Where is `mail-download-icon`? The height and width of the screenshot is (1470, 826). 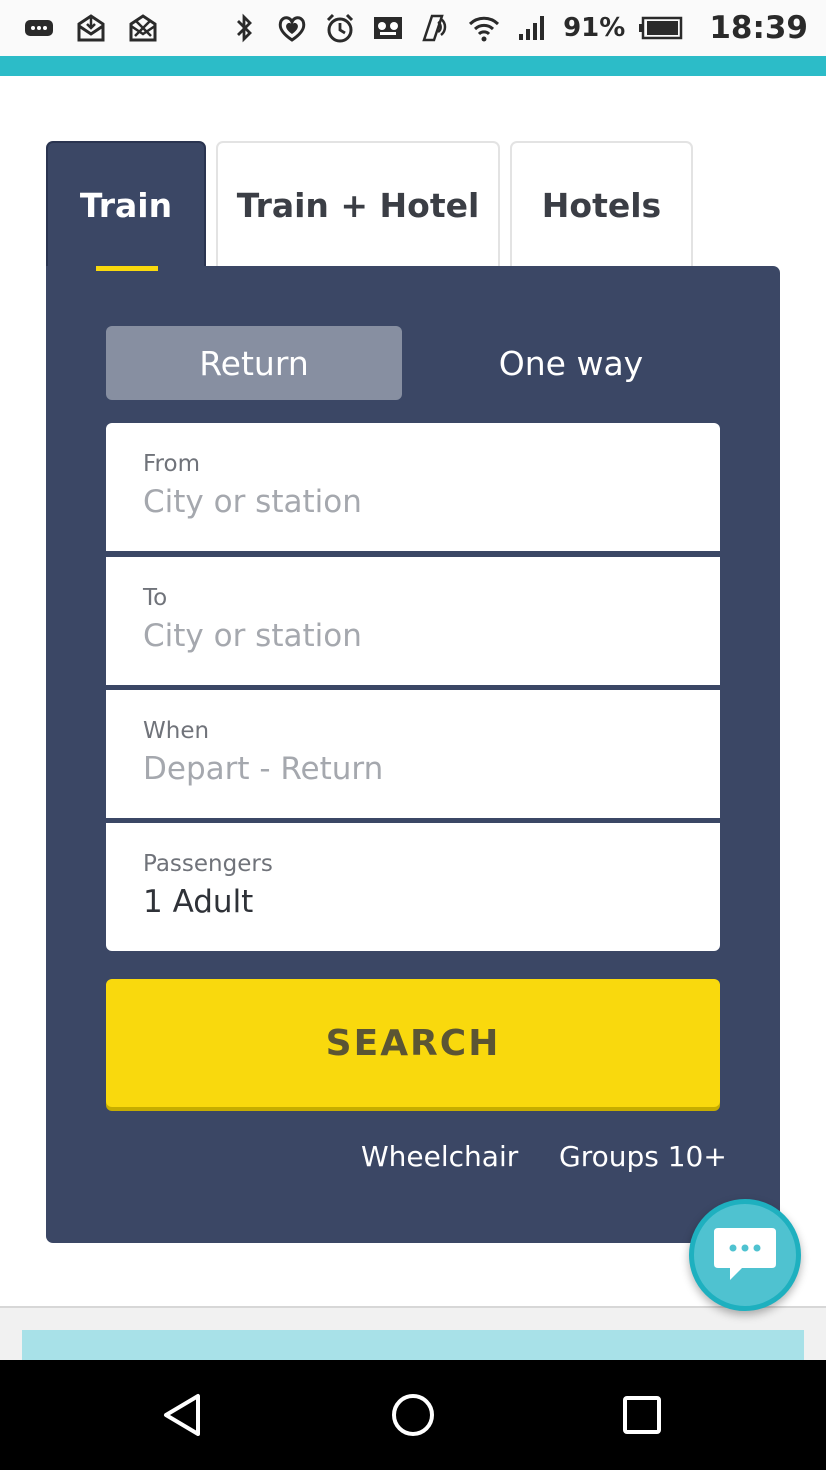 mail-download-icon is located at coordinates (91, 28).